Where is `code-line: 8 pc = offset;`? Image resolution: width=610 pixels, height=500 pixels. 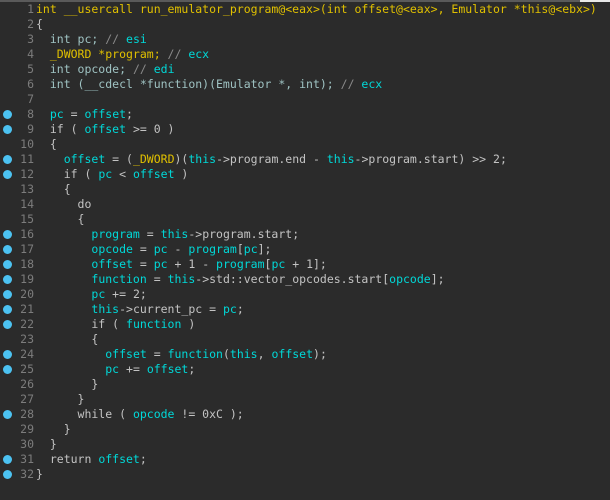
code-line: 8 pc = offset; is located at coordinates (305, 114).